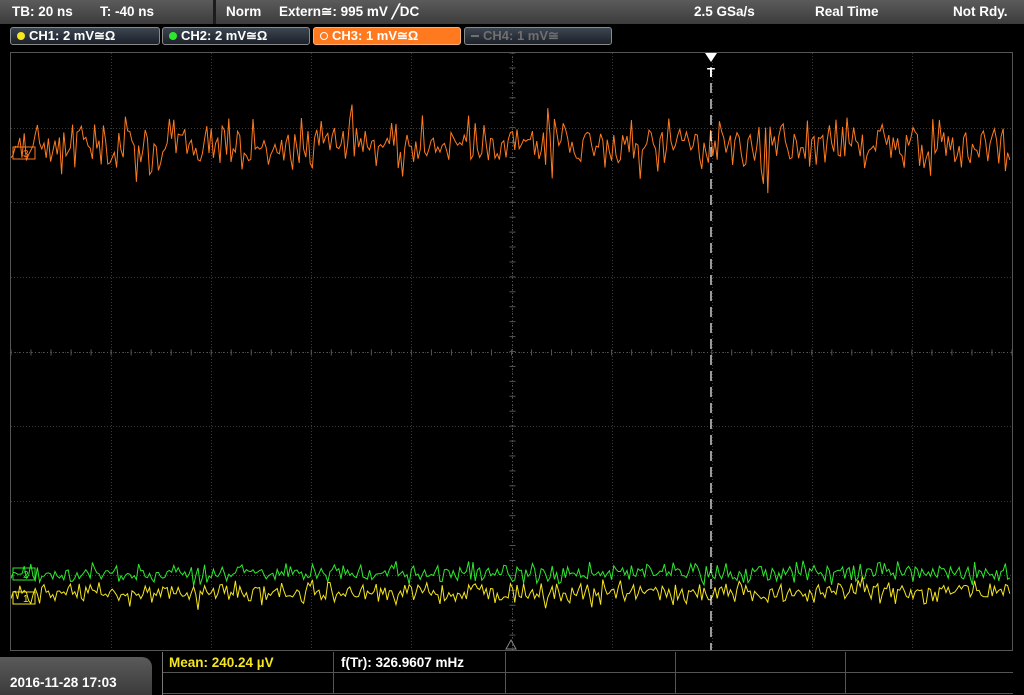 The width and height of the screenshot is (1024, 695). I want to click on tab-ch4: CH4: 1 mV≅, so click(538, 36).